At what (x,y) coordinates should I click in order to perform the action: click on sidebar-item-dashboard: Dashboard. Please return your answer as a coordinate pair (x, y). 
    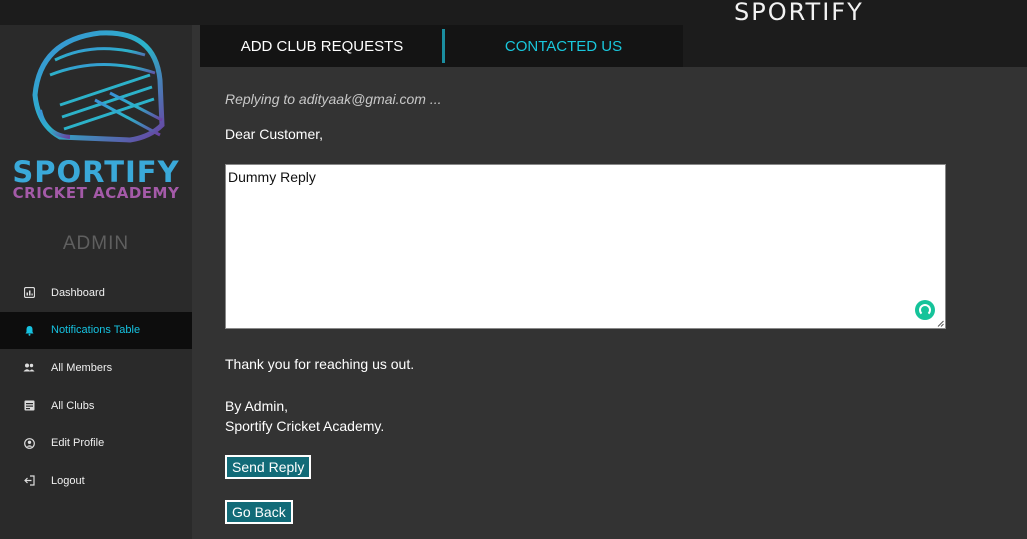
    Looking at the image, I should click on (96, 293).